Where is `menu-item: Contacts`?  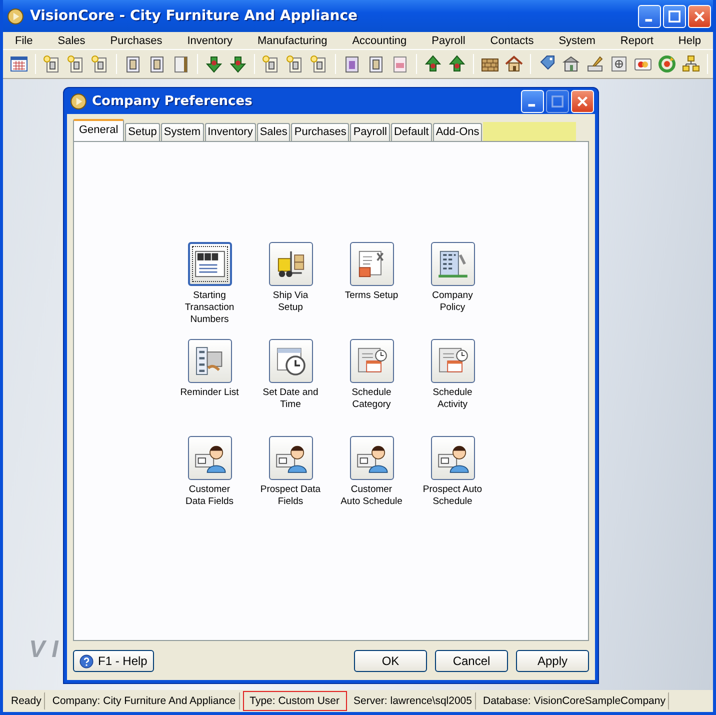 menu-item: Contacts is located at coordinates (512, 40).